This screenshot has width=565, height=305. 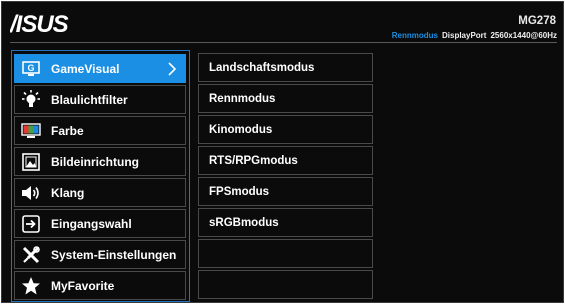 I want to click on menu-item-bildeinrichtung: Bildeinrichtung, so click(x=100, y=161).